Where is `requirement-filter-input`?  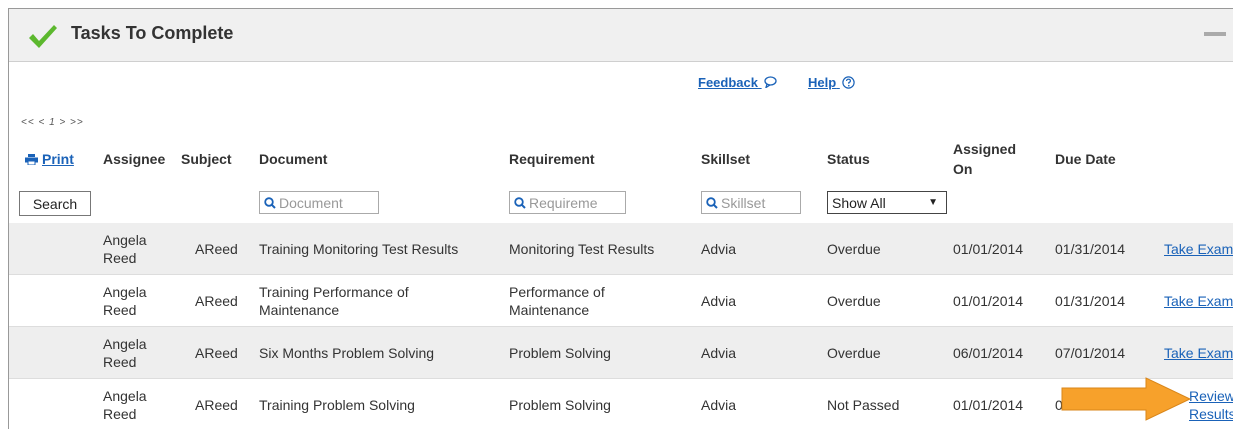 requirement-filter-input is located at coordinates (577, 202).